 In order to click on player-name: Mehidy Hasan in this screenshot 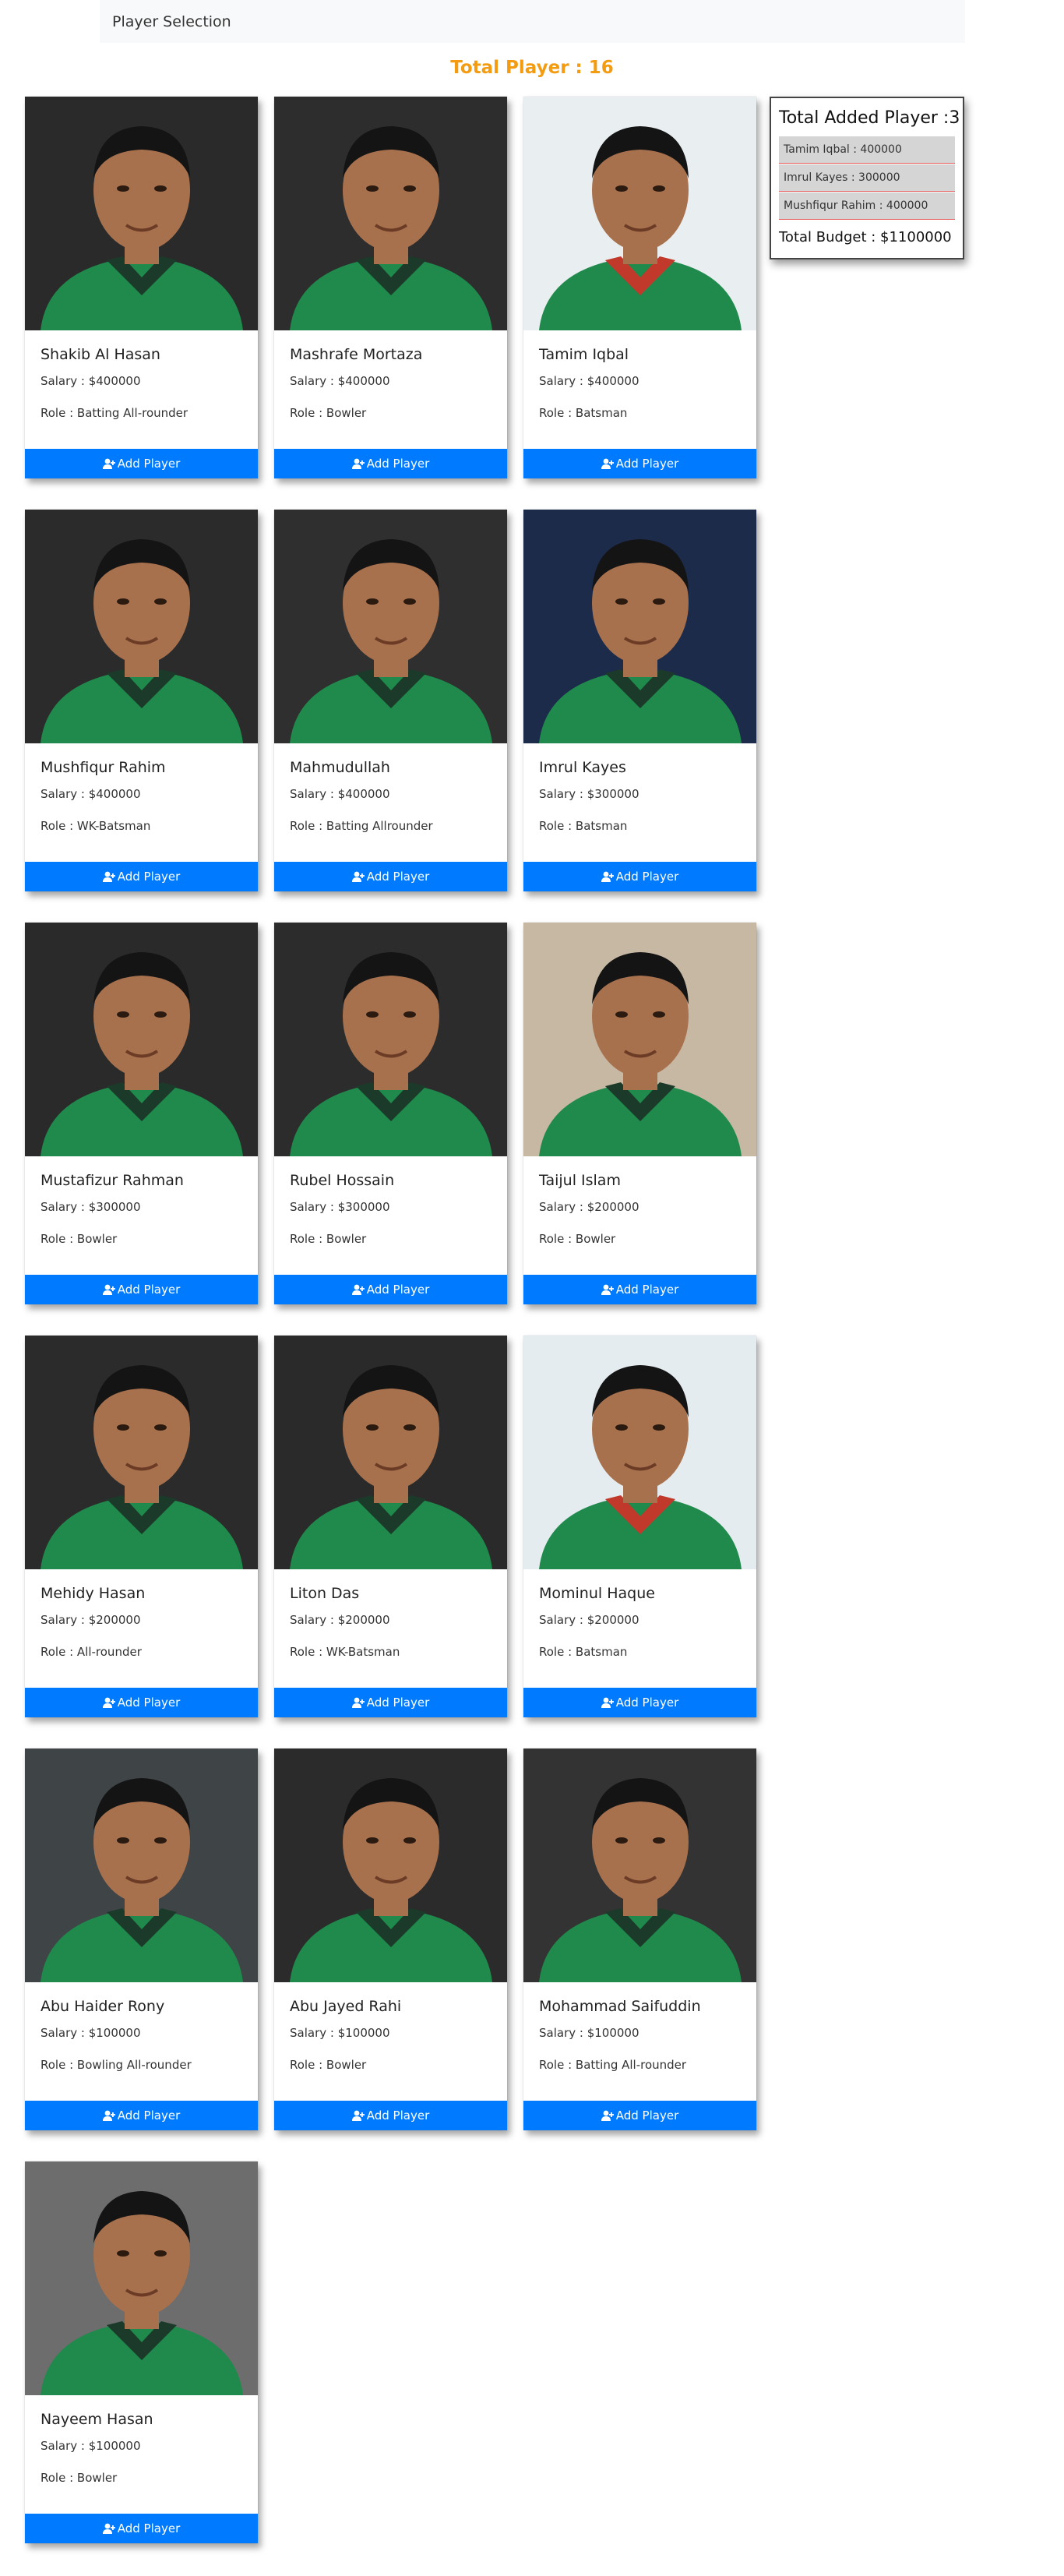, I will do `click(93, 1593)`.